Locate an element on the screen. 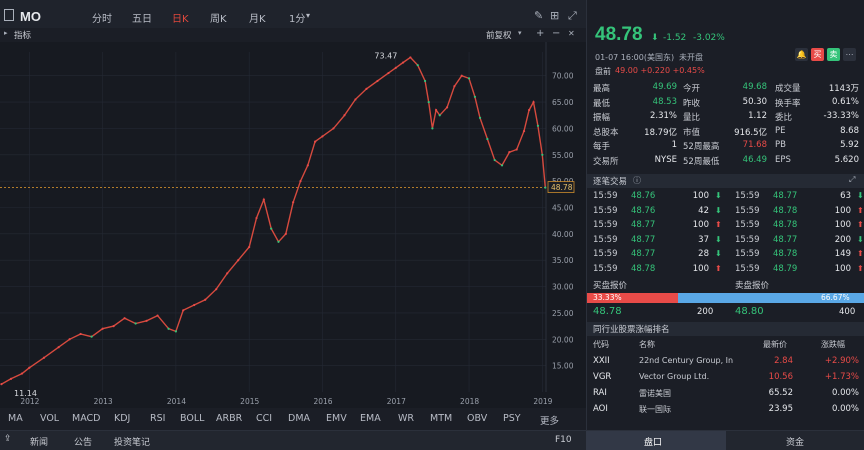  premarket-label: 盘前 is located at coordinates (603, 71).